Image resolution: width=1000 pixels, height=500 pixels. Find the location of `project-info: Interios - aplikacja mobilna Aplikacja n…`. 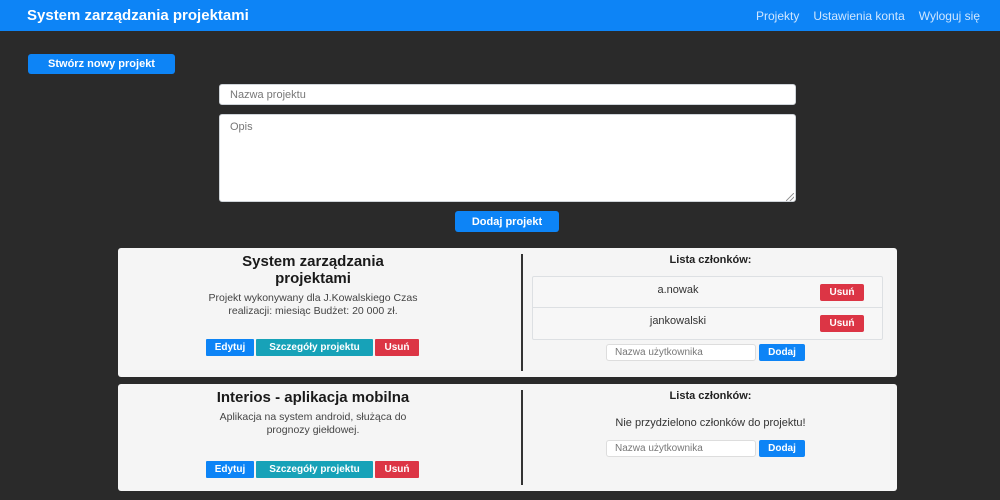

project-info: Interios - aplikacja mobilna Aplikacja n… is located at coordinates (313, 410).